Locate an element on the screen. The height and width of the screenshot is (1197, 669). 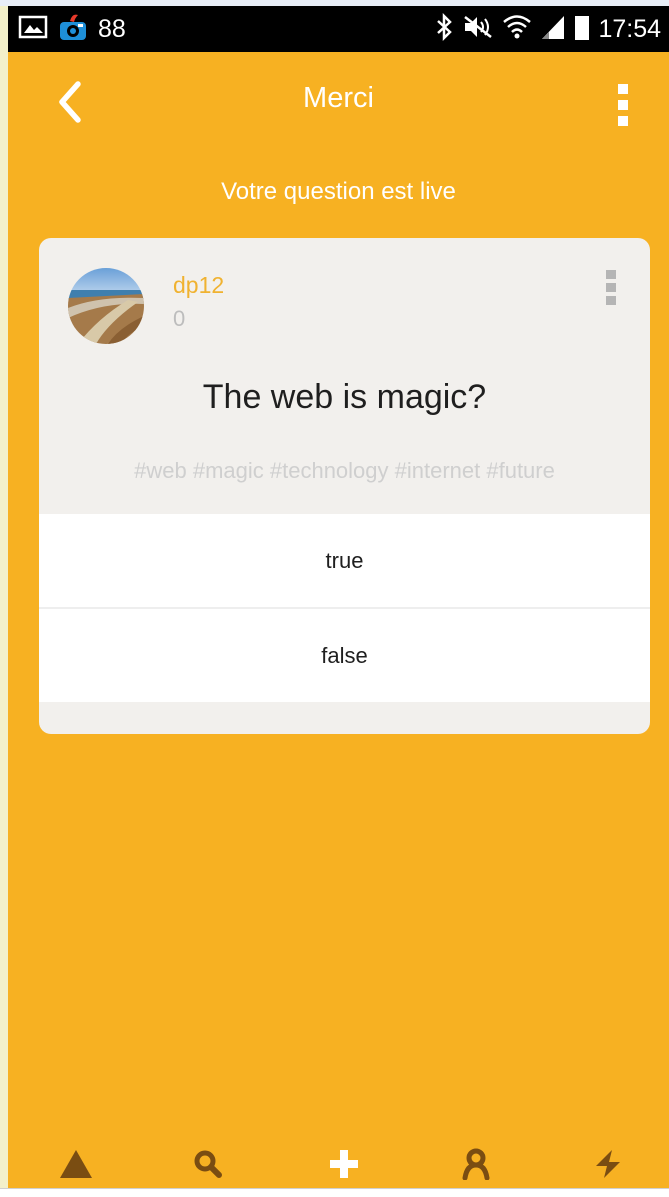
nav-activity-button is located at coordinates (608, 1166).